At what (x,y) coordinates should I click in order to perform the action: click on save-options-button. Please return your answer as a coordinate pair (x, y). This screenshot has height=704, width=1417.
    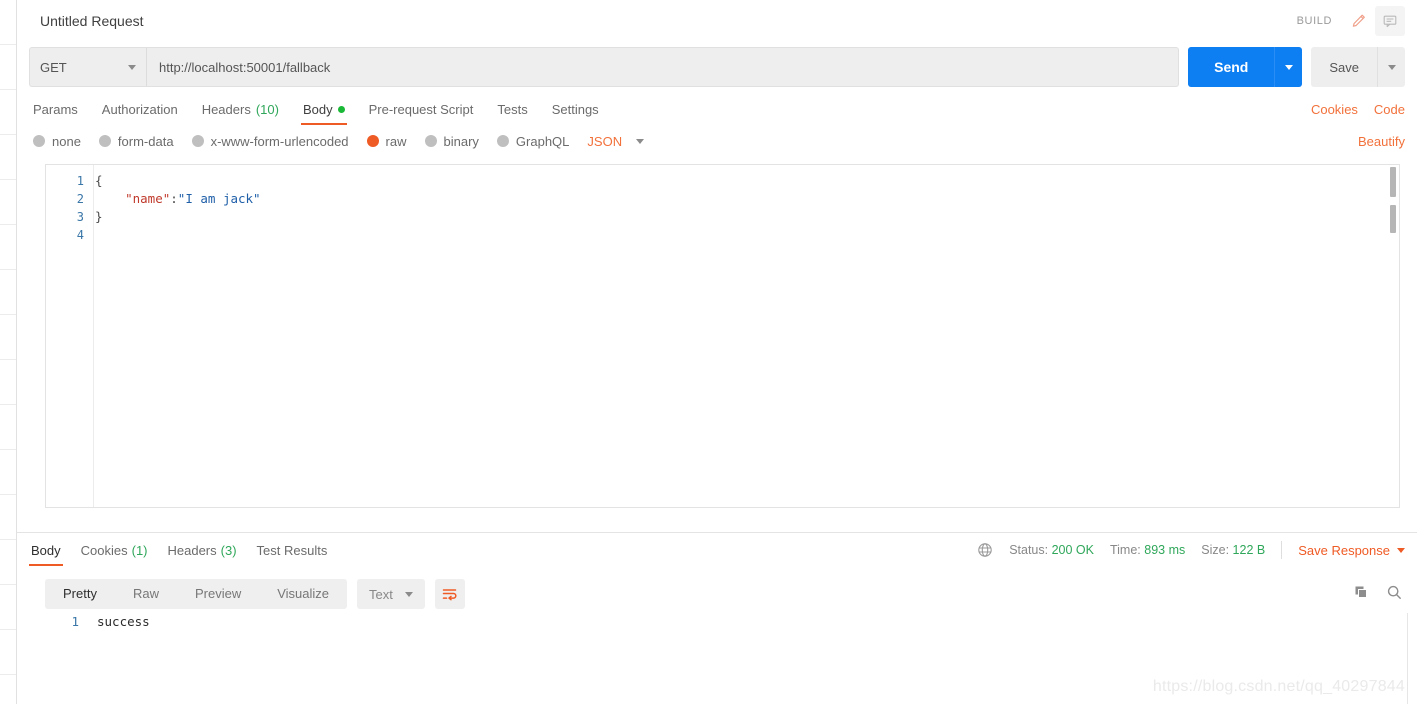
    Looking at the image, I should click on (1391, 67).